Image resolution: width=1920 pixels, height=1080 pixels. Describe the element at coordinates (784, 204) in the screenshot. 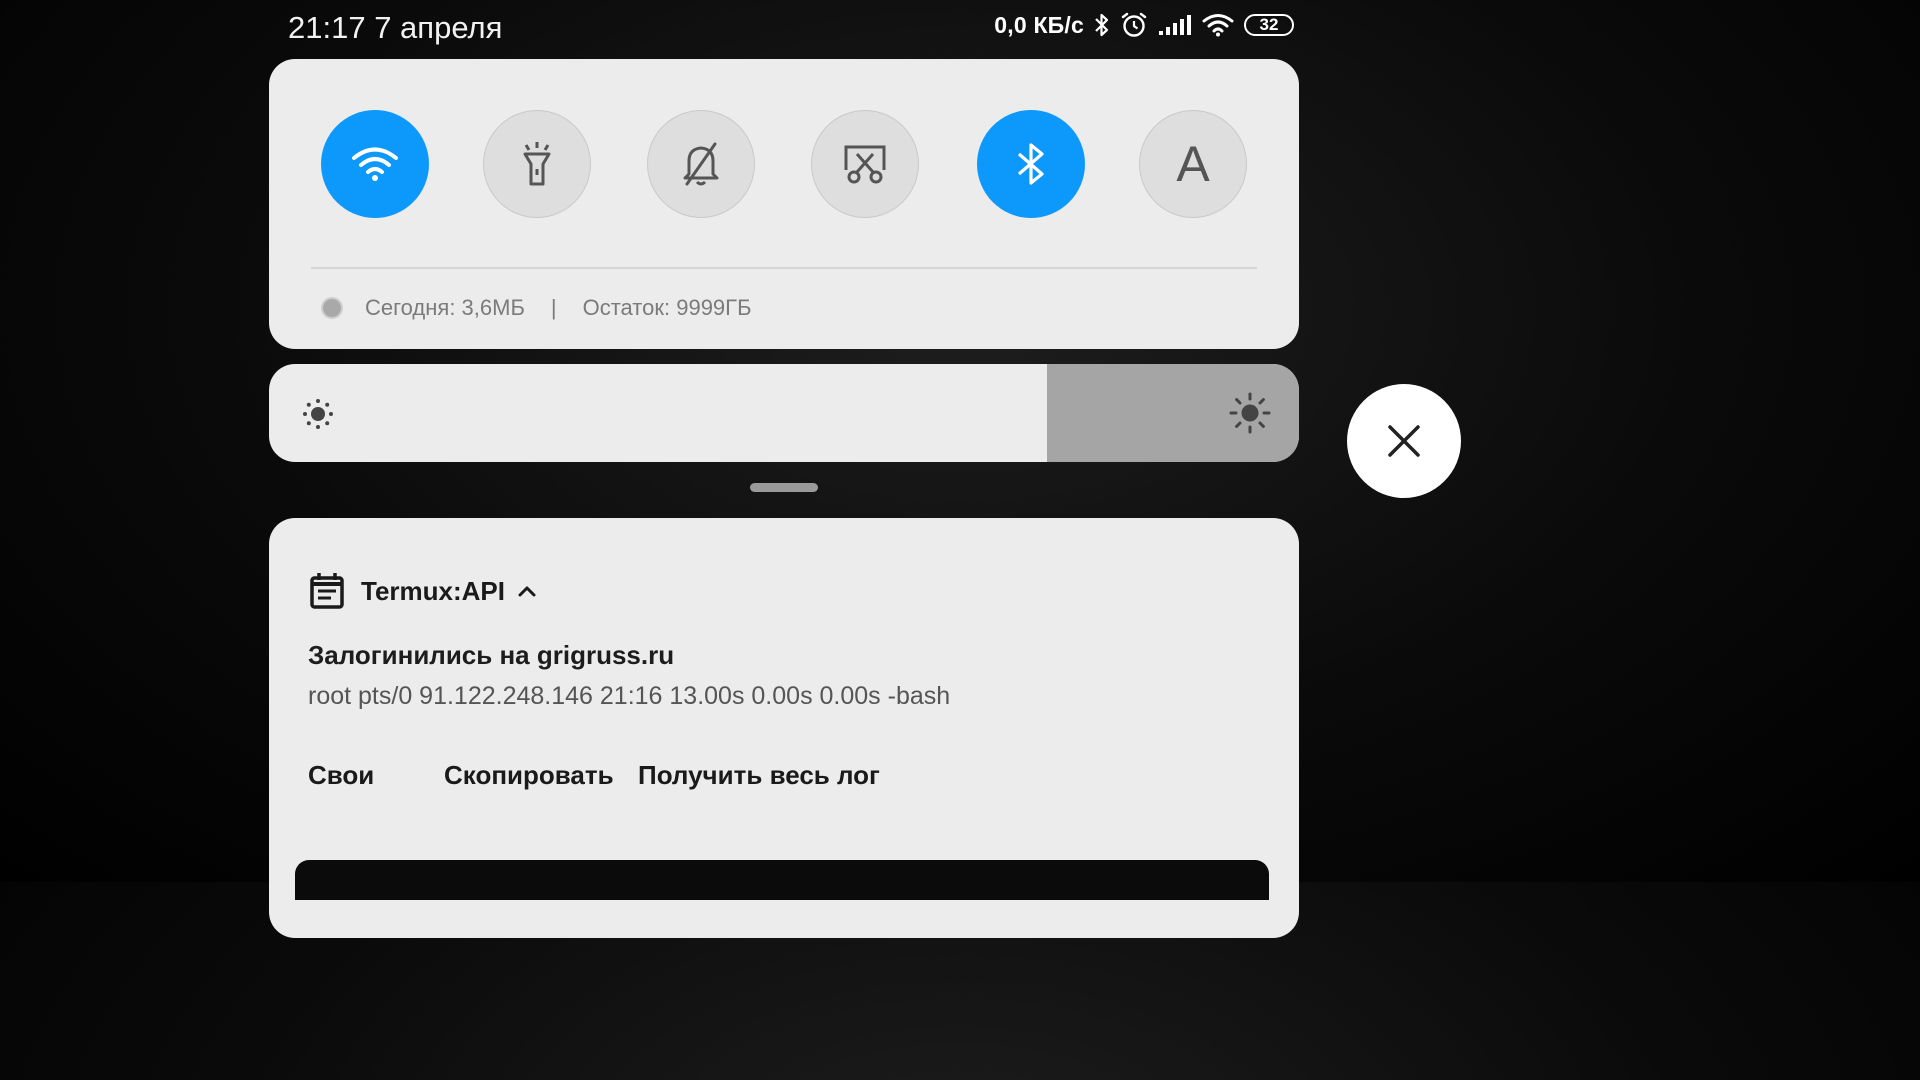

I see `quick-settings-panel: A Сегодня: 3,6МБ | Остаток: 9999ГБ` at that location.